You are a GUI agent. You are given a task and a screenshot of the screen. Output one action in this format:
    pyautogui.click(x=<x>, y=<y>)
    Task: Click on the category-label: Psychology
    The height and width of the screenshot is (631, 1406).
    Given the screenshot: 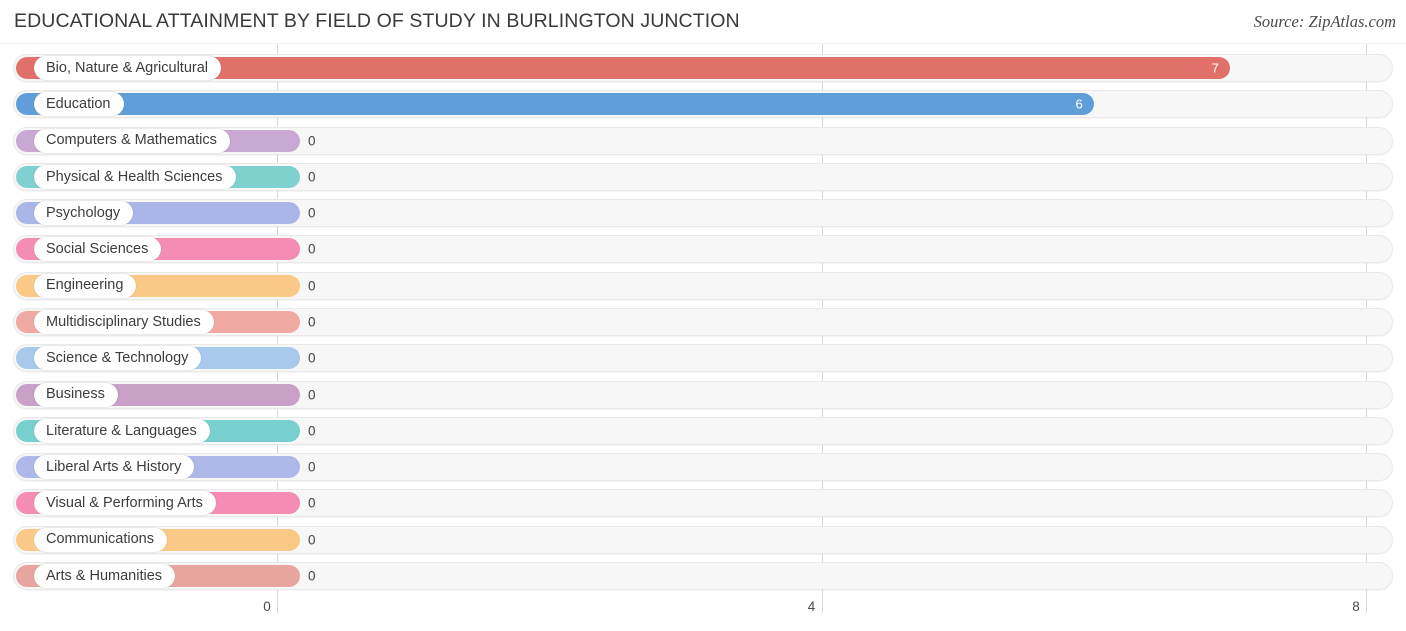 What is the action you would take?
    pyautogui.click(x=83, y=212)
    